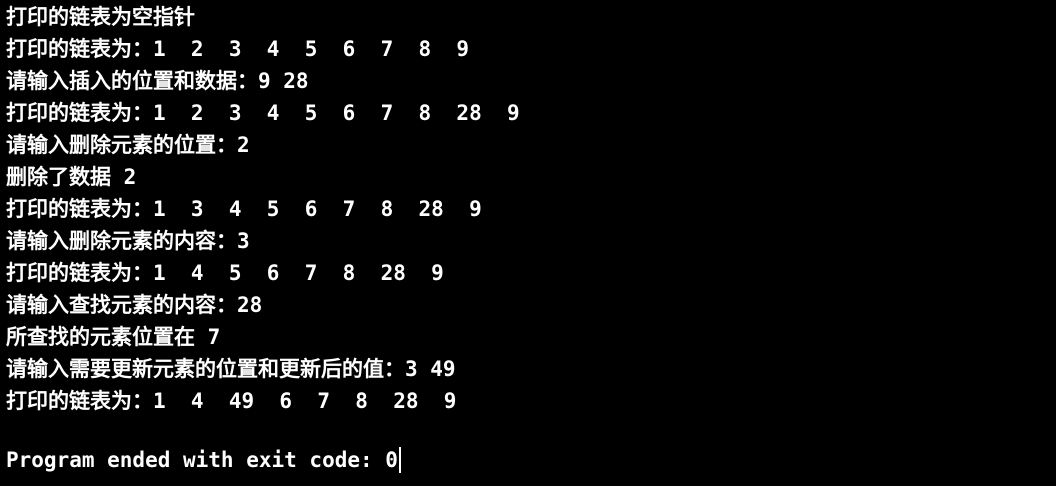 The width and height of the screenshot is (1056, 486). Describe the element at coordinates (263, 113) in the screenshot. I see `console-line-4: 打印的链表为：1 2 3 4 5 6 7 8 28 9` at that location.